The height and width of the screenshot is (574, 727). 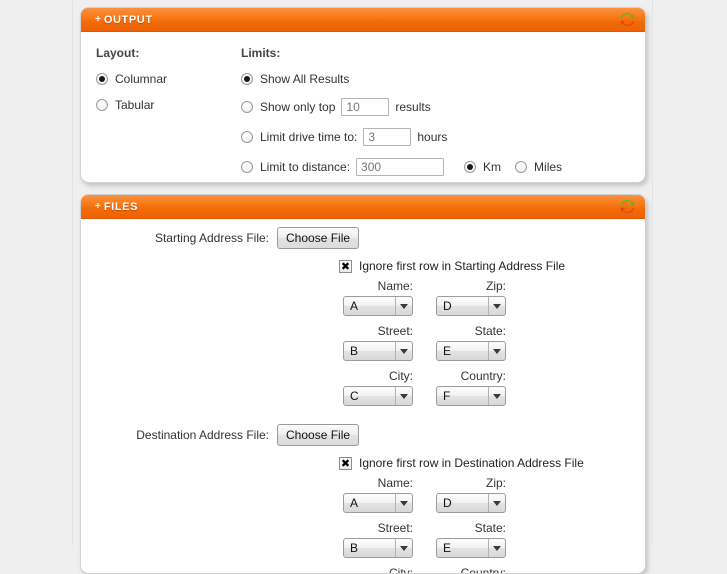 I want to click on destination-zip-value: D, so click(x=447, y=503).